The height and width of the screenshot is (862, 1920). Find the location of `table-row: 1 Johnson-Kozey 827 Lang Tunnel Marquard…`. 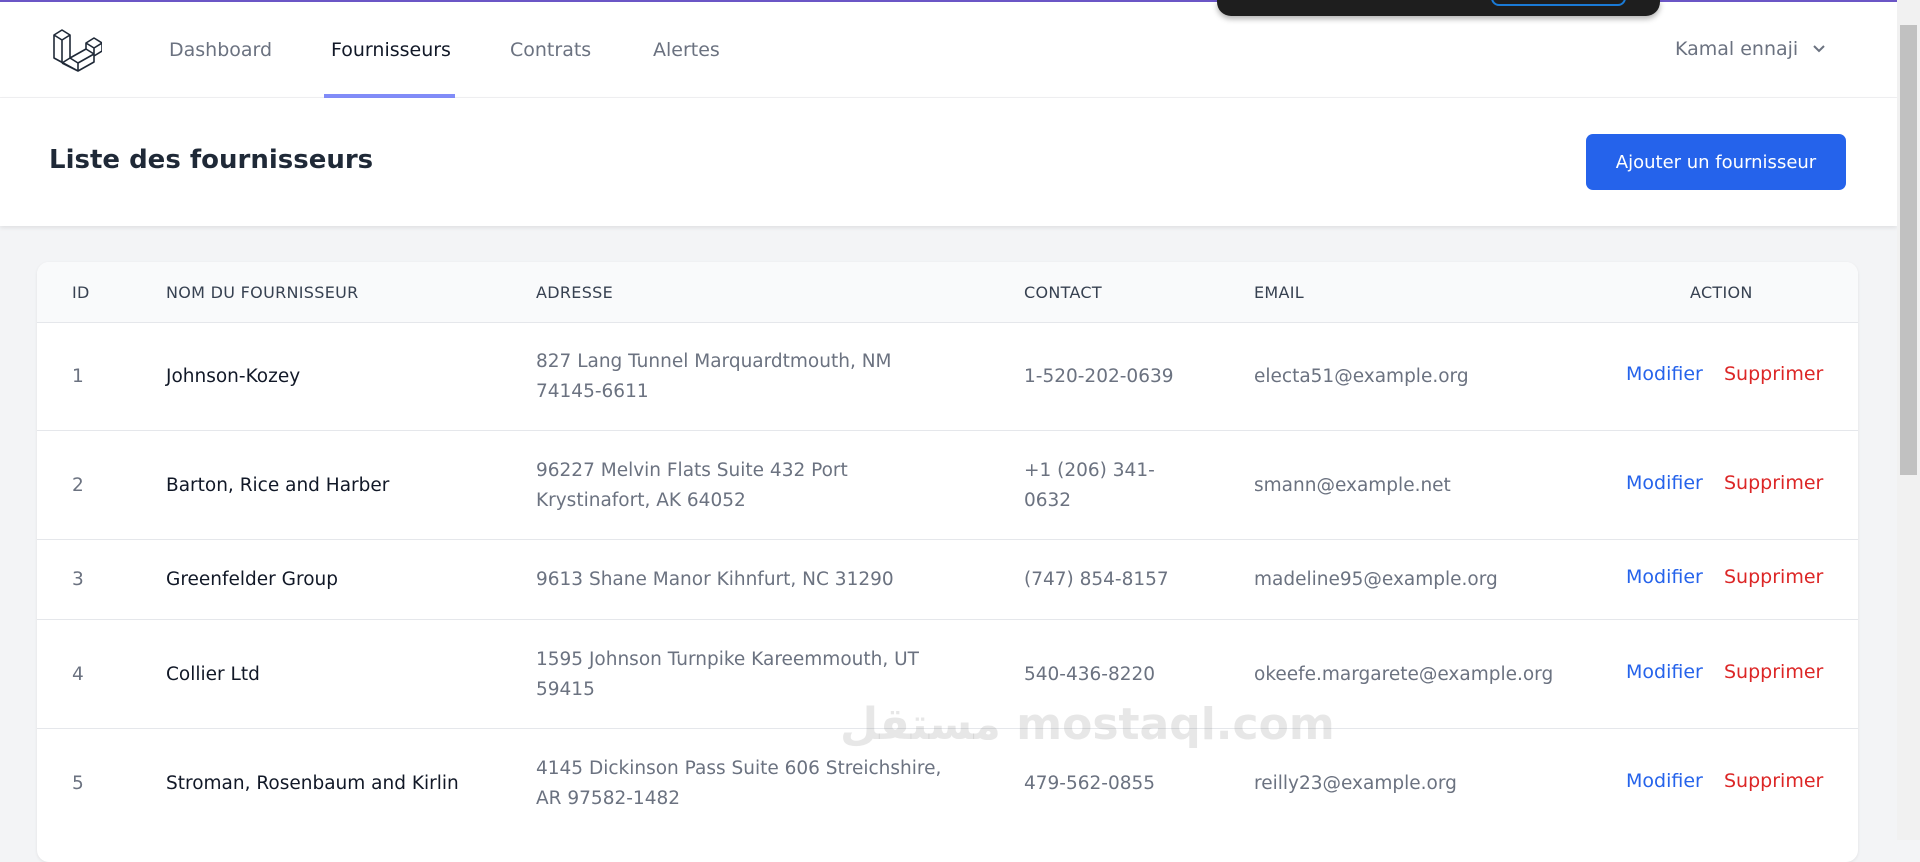

table-row: 1 Johnson-Kozey 827 Lang Tunnel Marquard… is located at coordinates (947, 376).